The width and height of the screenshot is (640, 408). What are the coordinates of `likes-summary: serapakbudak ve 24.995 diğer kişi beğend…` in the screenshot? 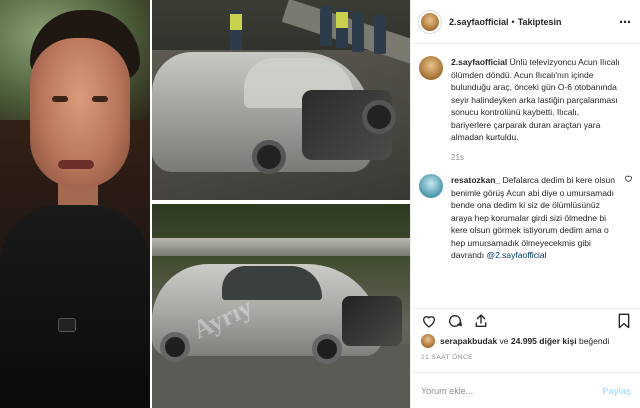 It's located at (515, 341).